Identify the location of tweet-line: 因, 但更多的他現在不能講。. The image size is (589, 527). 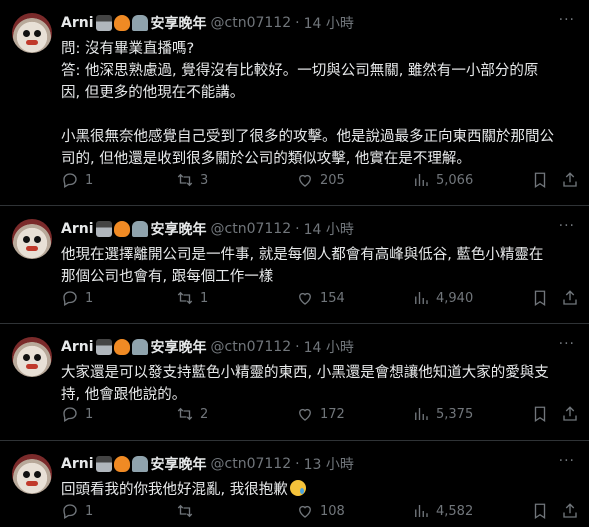
(153, 93).